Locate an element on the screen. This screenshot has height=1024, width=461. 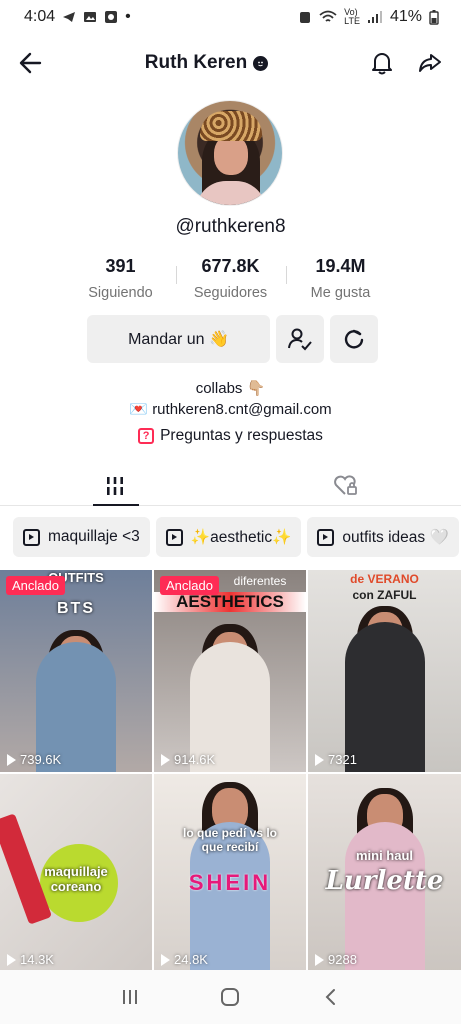
refresh-icon is located at coordinates (354, 339).